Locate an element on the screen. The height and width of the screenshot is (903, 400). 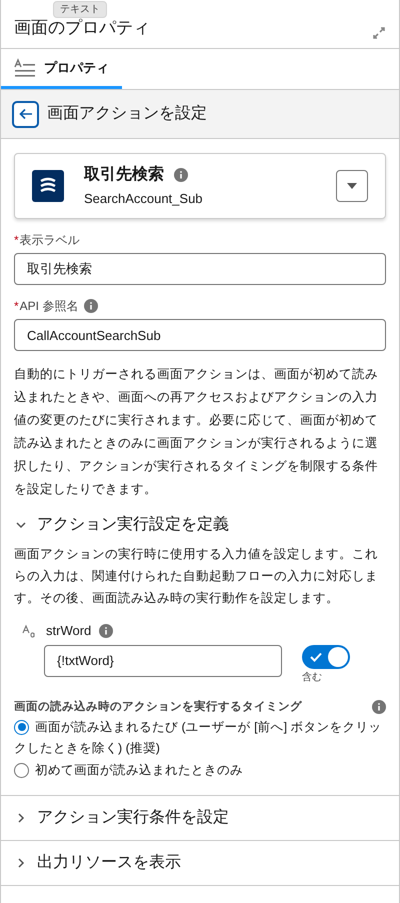
action-api-name: SearchAccount_Sub is located at coordinates (144, 199).